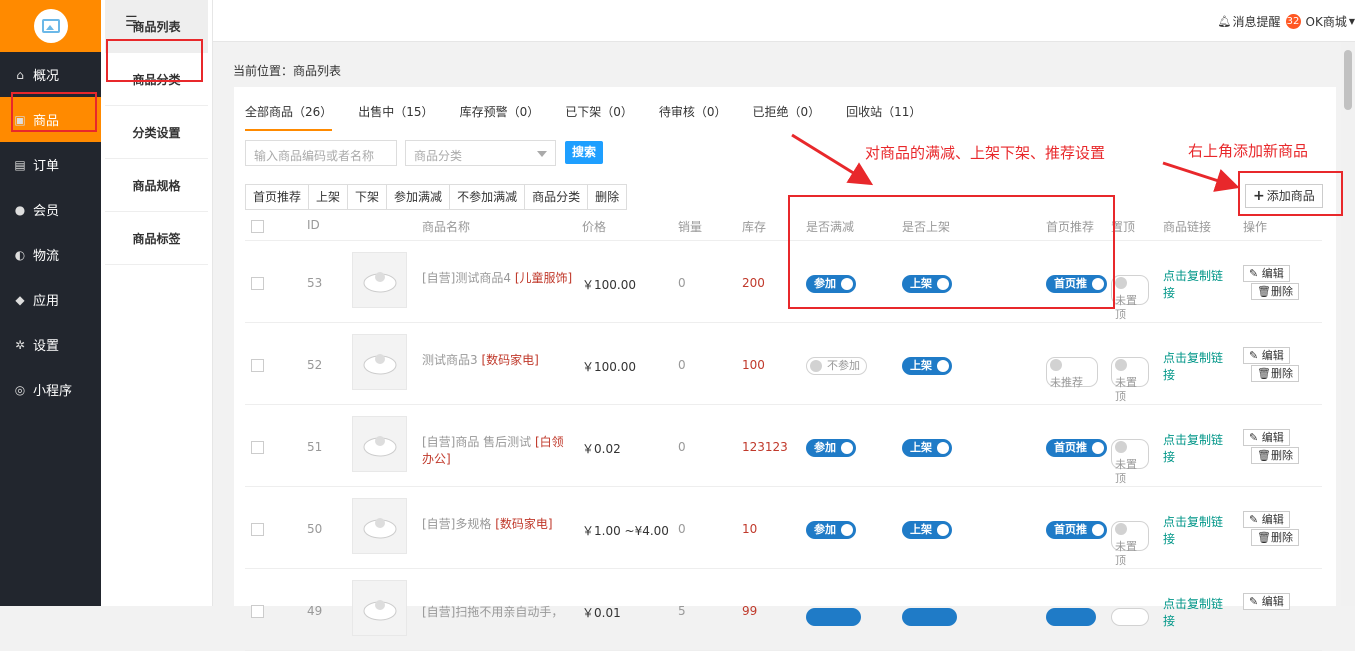  I want to click on row-sales: 5, so click(682, 611).